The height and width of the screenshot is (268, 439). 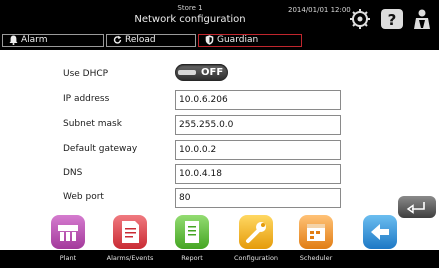 What do you see at coordinates (256, 258) in the screenshot?
I see `nav-configuration-label: Configuration` at bounding box center [256, 258].